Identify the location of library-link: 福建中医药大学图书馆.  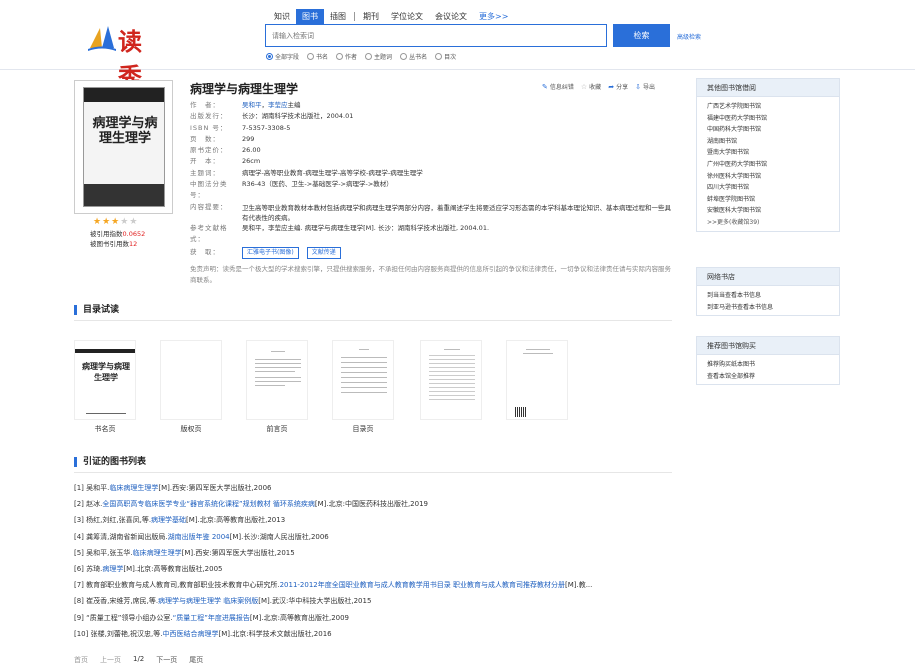
(773, 119).